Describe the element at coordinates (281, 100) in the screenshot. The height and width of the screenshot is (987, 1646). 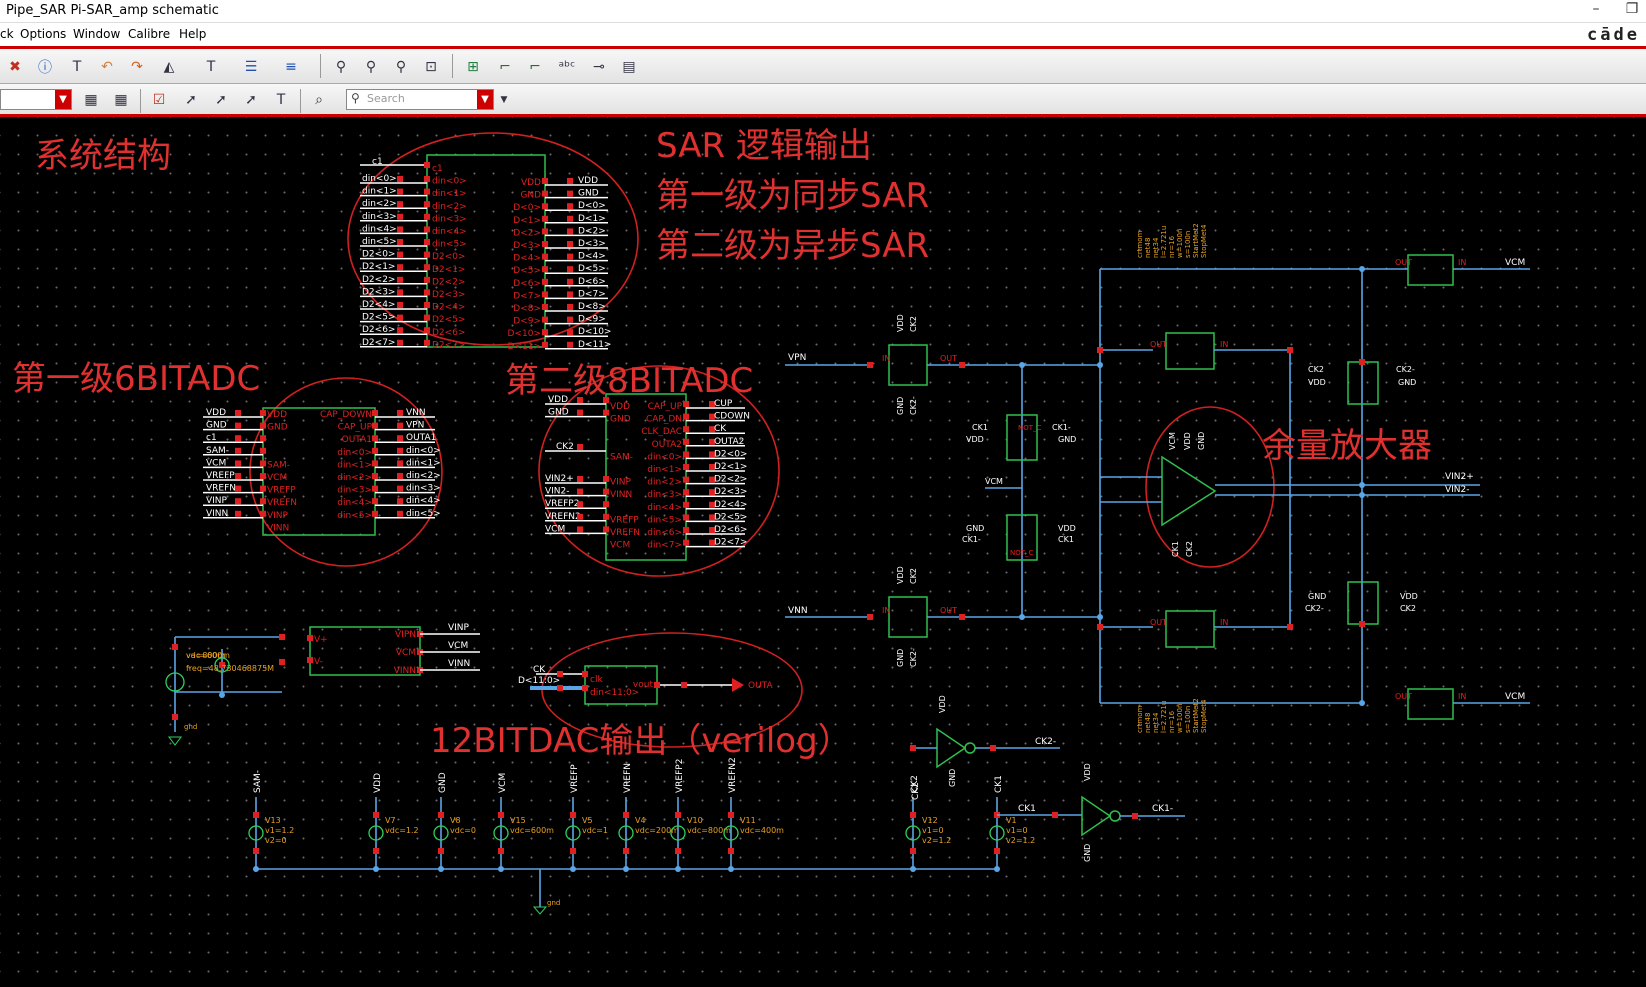
I see `select-text-icon: T` at that location.